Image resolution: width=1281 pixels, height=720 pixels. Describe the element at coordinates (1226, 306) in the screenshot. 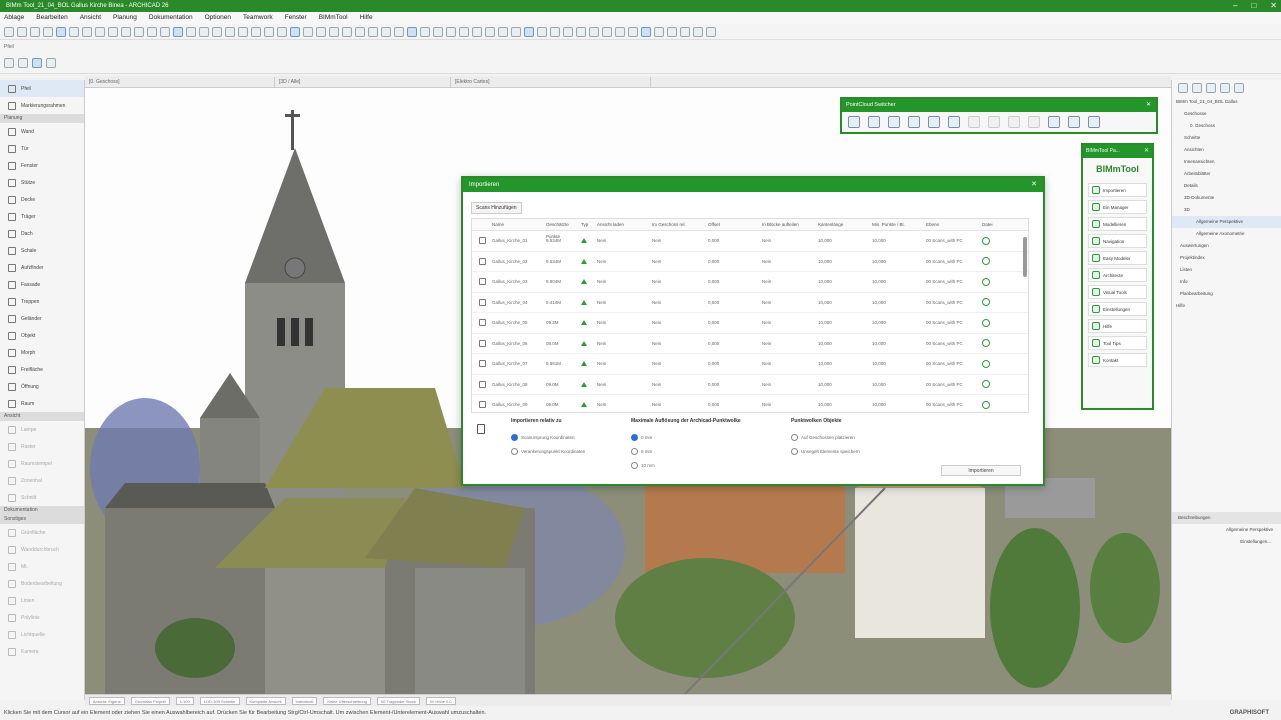

I see `navigator-tree-item: Hilfe` at that location.